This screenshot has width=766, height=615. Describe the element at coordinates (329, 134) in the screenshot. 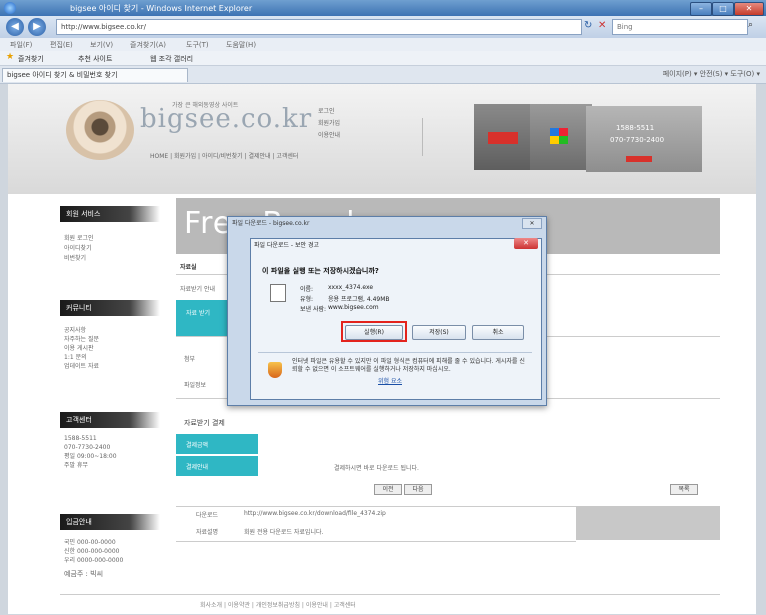

I see `header-link-guide: 이용안내` at that location.